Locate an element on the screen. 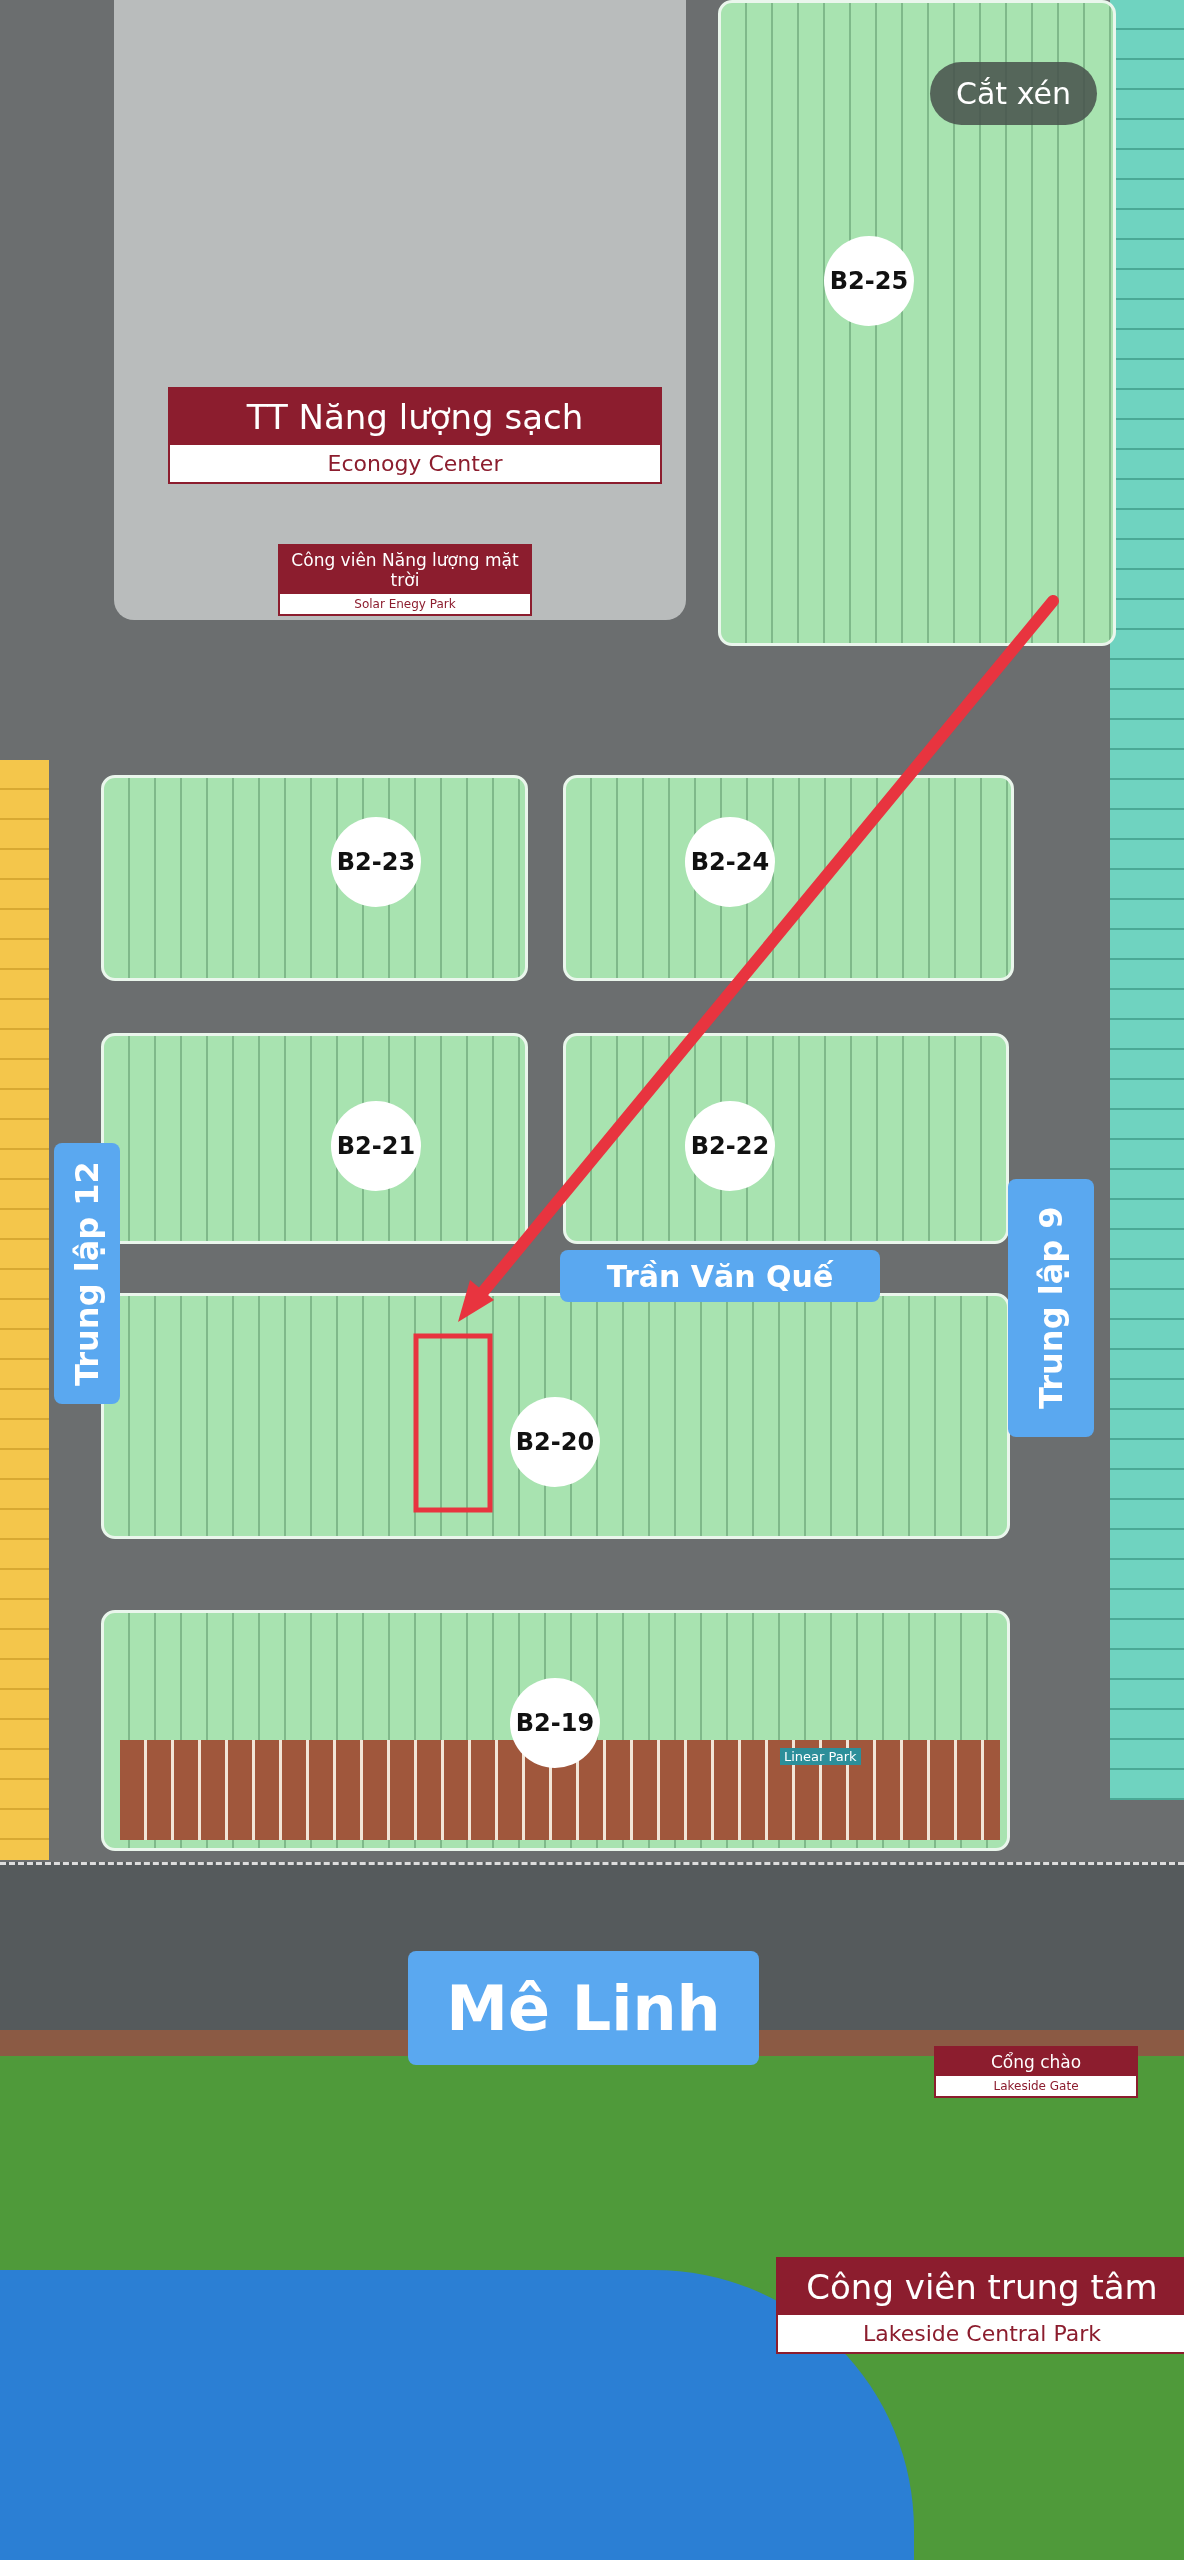 This screenshot has height=2560, width=1184. park-label: Linear Park is located at coordinates (820, 1756).